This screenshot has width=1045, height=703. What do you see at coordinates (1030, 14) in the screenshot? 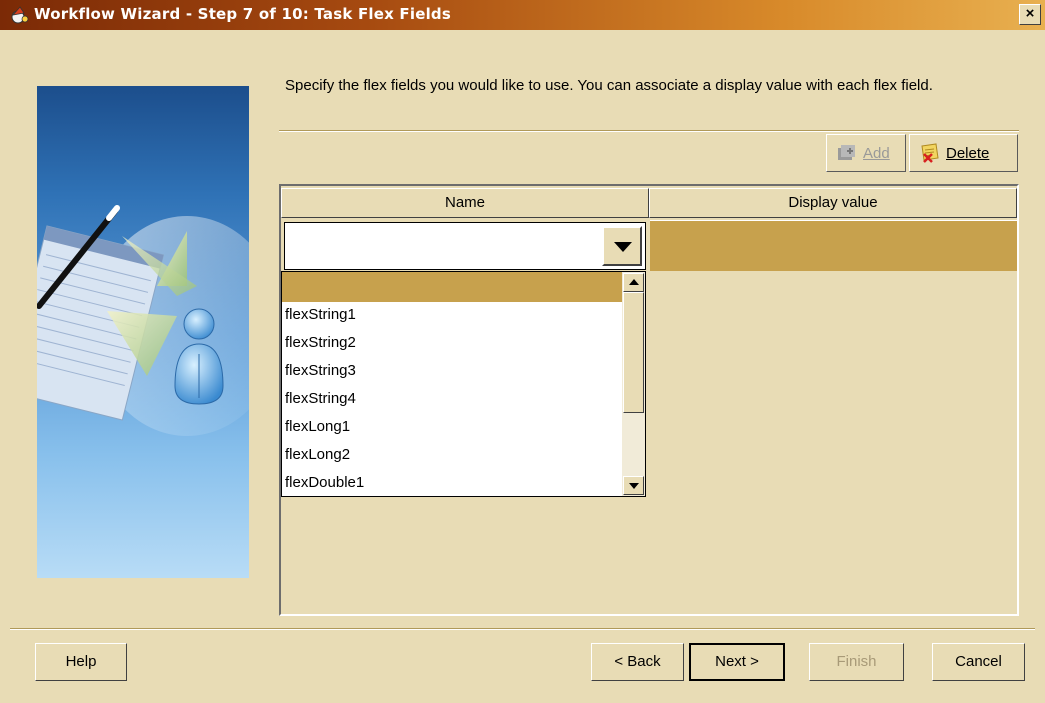
I see `close-button: ×` at bounding box center [1030, 14].